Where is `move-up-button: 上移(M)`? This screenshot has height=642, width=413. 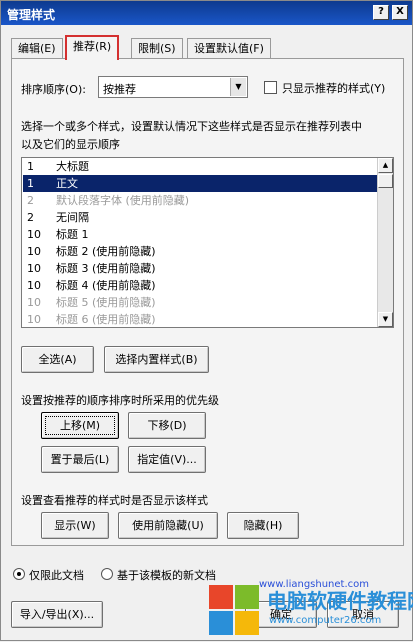 move-up-button: 上移(M) is located at coordinates (80, 425).